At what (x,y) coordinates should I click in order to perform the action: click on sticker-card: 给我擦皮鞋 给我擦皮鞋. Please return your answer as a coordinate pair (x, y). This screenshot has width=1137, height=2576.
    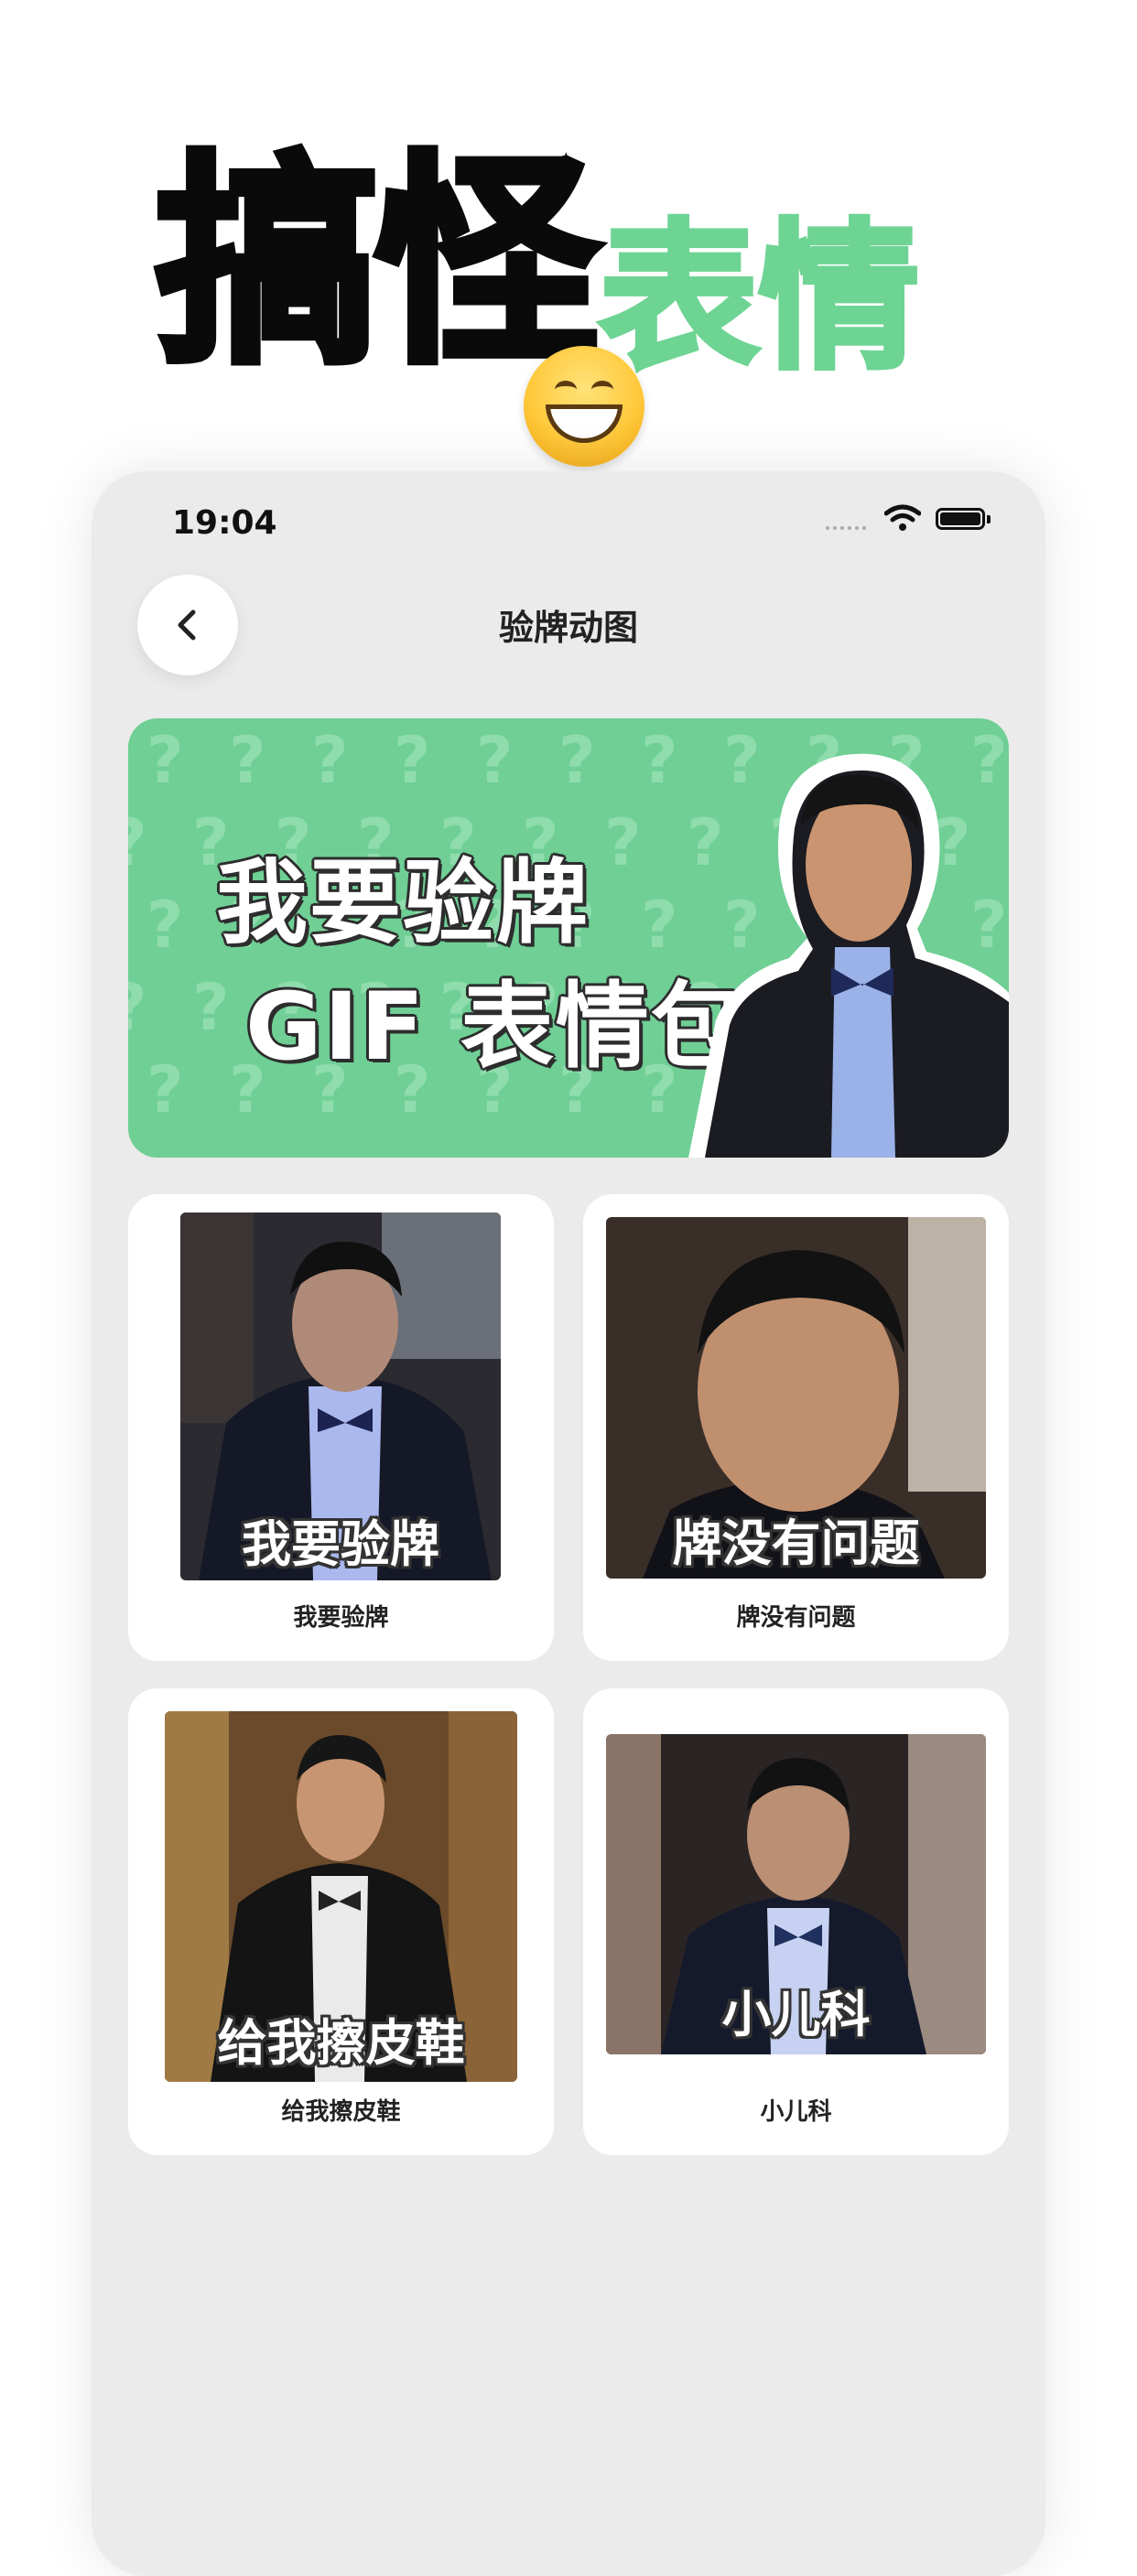
    Looking at the image, I should click on (341, 1921).